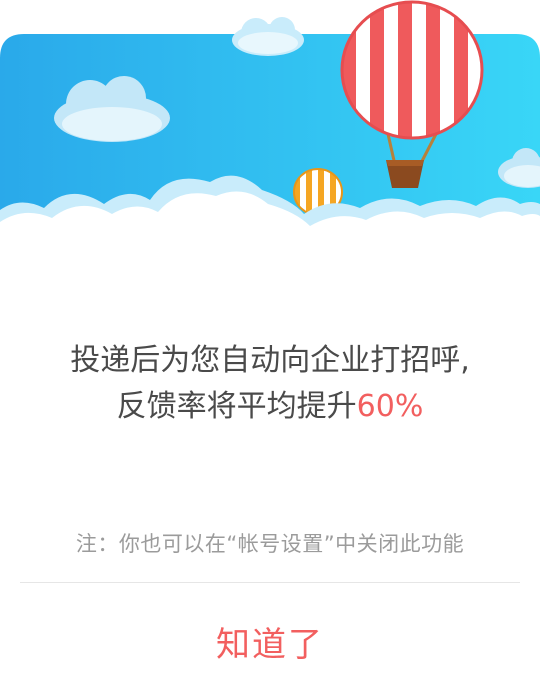  Describe the element at coordinates (270, 544) in the screenshot. I see `note-text: 注：你也可以在“帐号设置”中关闭此功能` at that location.